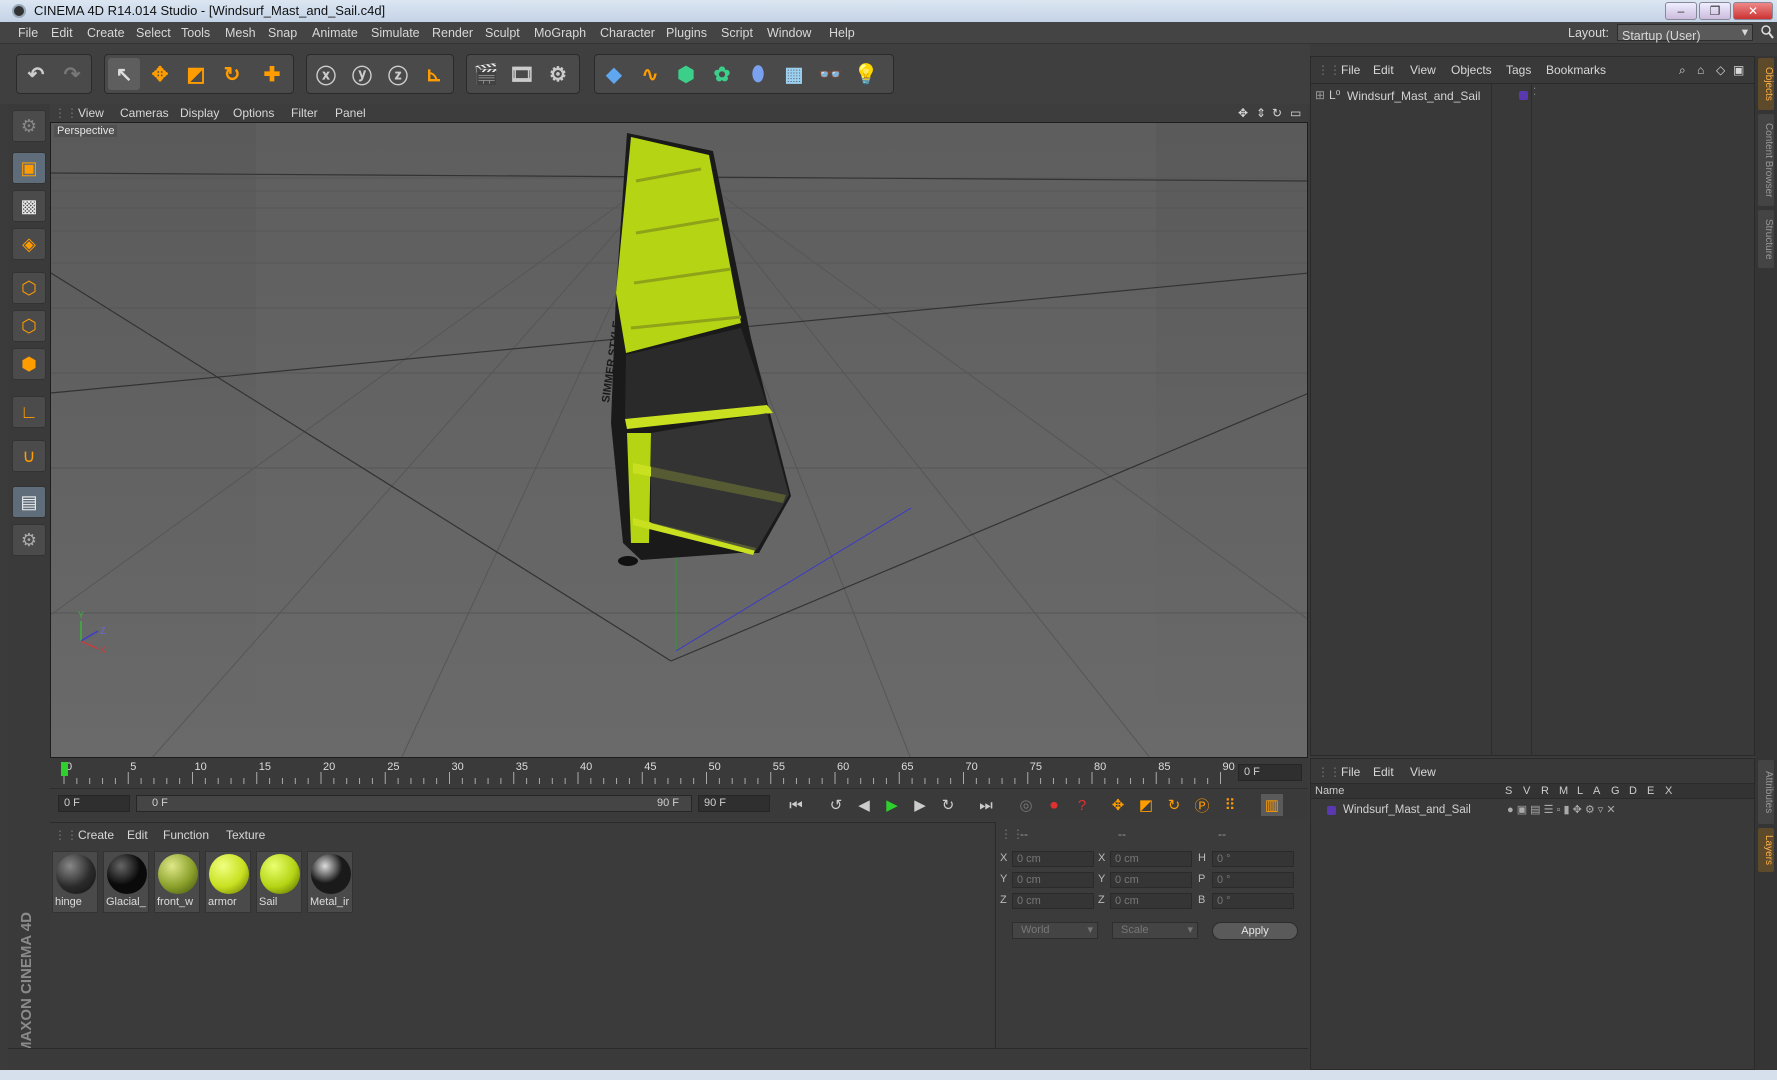 The image size is (1777, 1080). What do you see at coordinates (1202, 805) in the screenshot?
I see `key-parameter-icon: Ⓟ` at bounding box center [1202, 805].